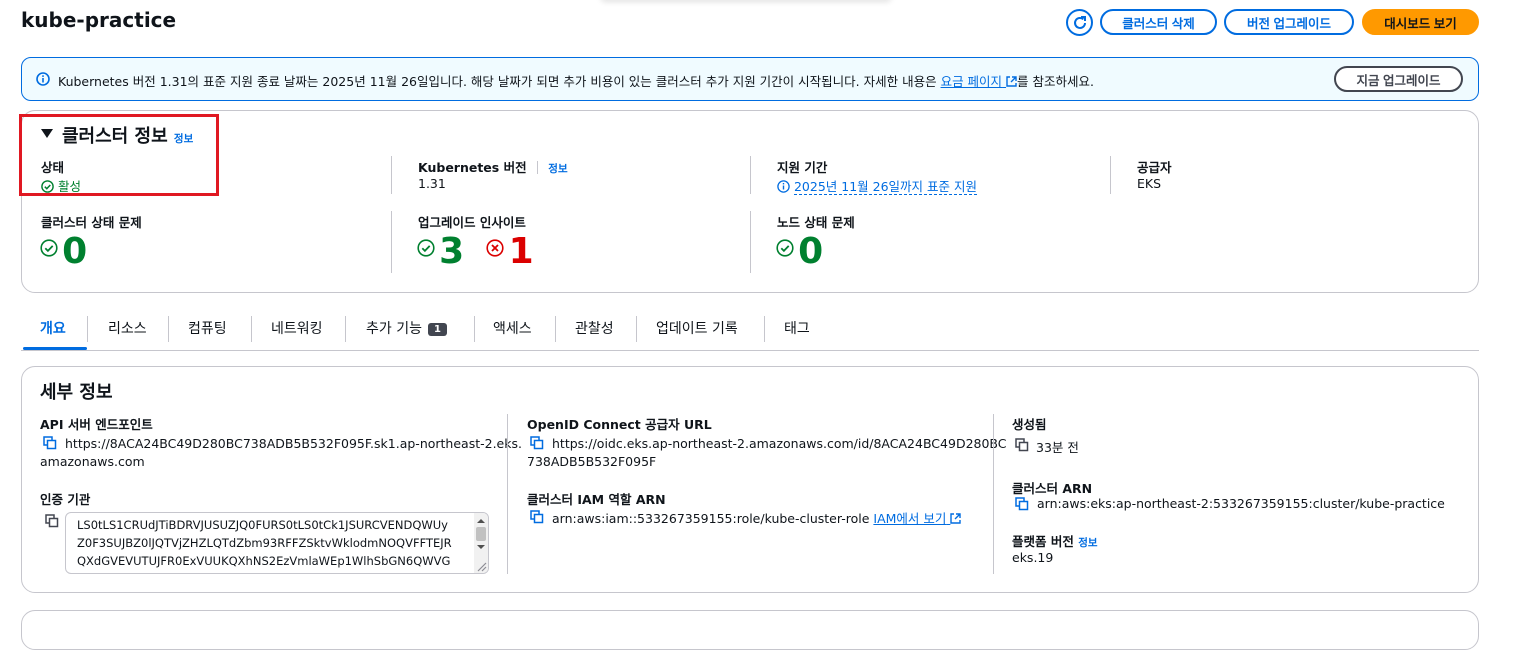  Describe the element at coordinates (65, 499) in the screenshot. I see `ca-label: 인증 기관` at that location.